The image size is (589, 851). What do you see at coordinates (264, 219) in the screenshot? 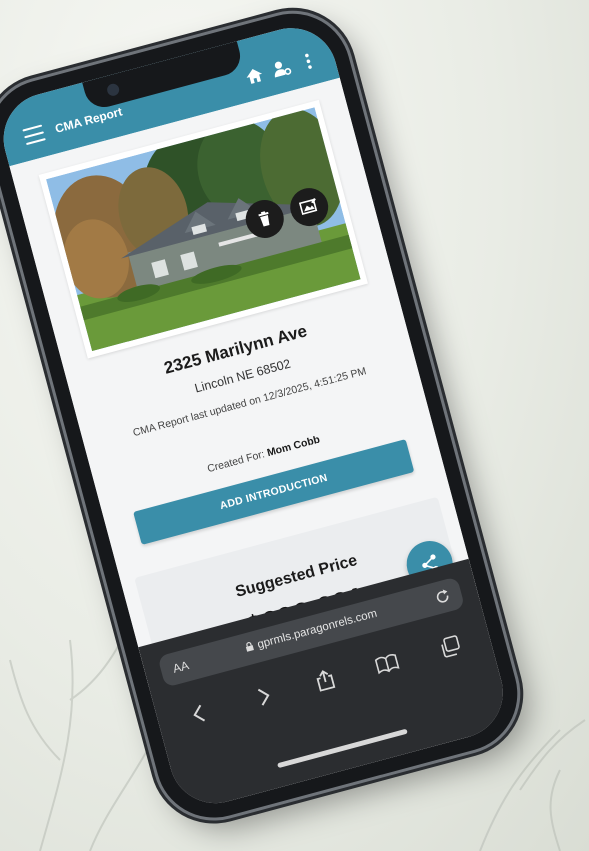
I see `trash-icon` at bounding box center [264, 219].